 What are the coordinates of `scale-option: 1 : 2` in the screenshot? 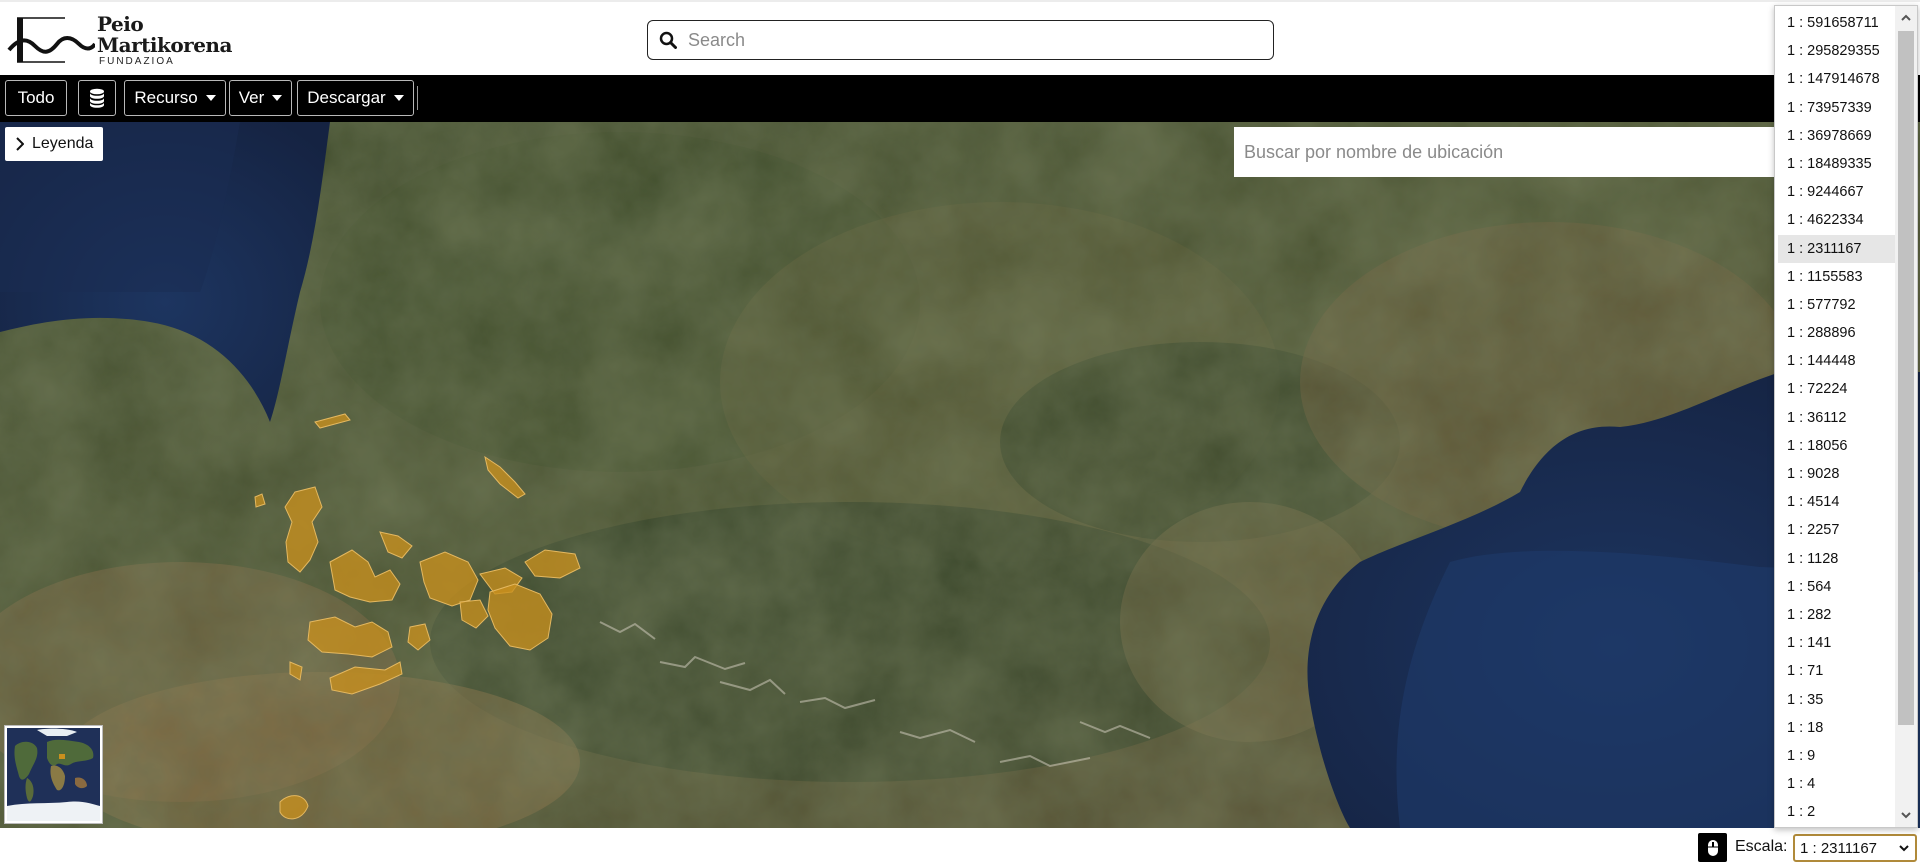 It's located at (1837, 812).